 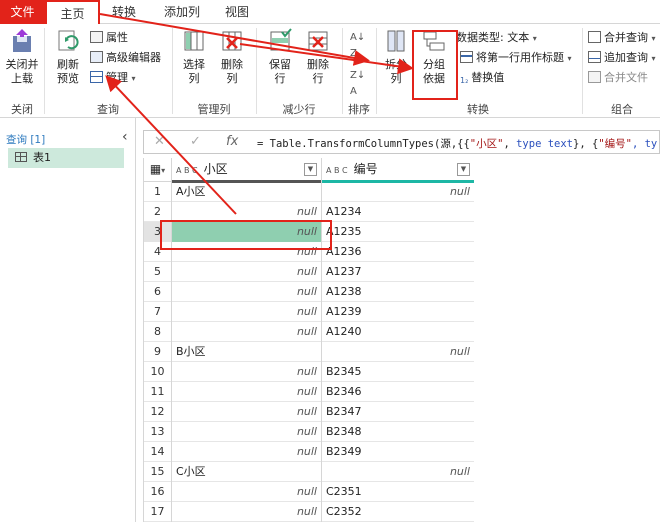 What do you see at coordinates (398, 170) in the screenshot?
I see `column-header-id: A B C 编号 ▼` at bounding box center [398, 170].